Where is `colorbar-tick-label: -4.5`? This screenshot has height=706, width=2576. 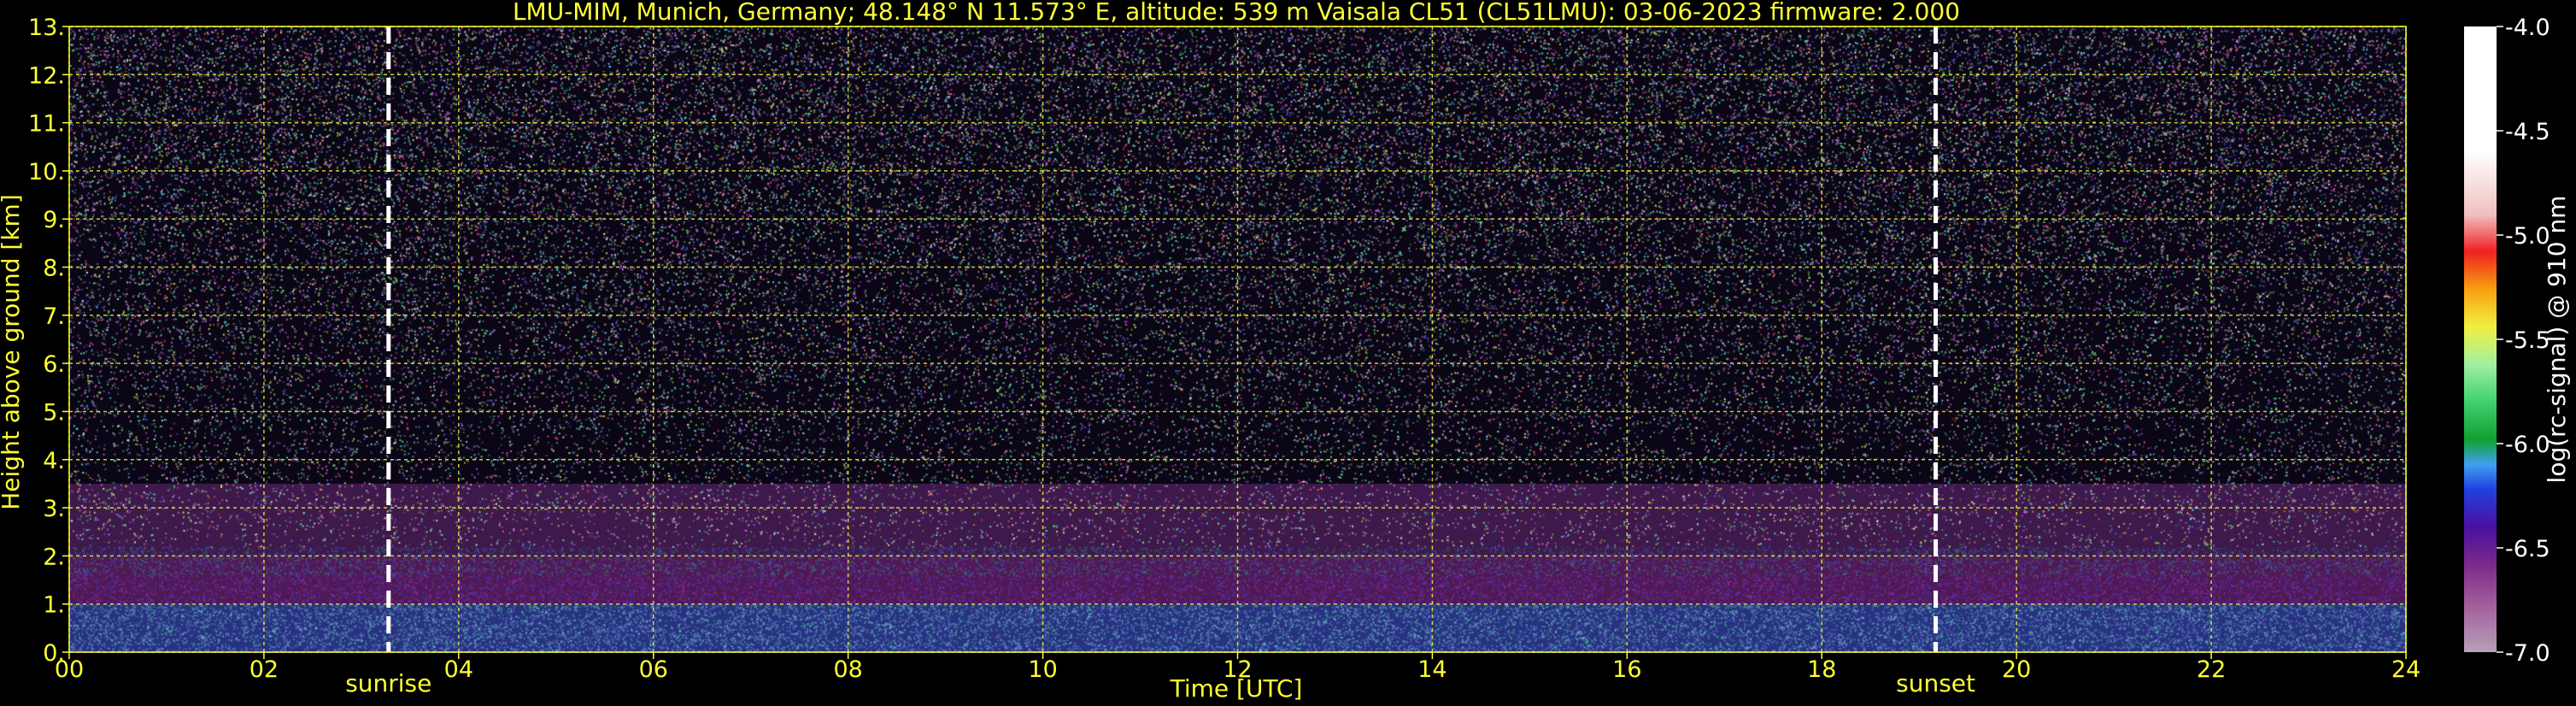 colorbar-tick-label: -4.5 is located at coordinates (2527, 132).